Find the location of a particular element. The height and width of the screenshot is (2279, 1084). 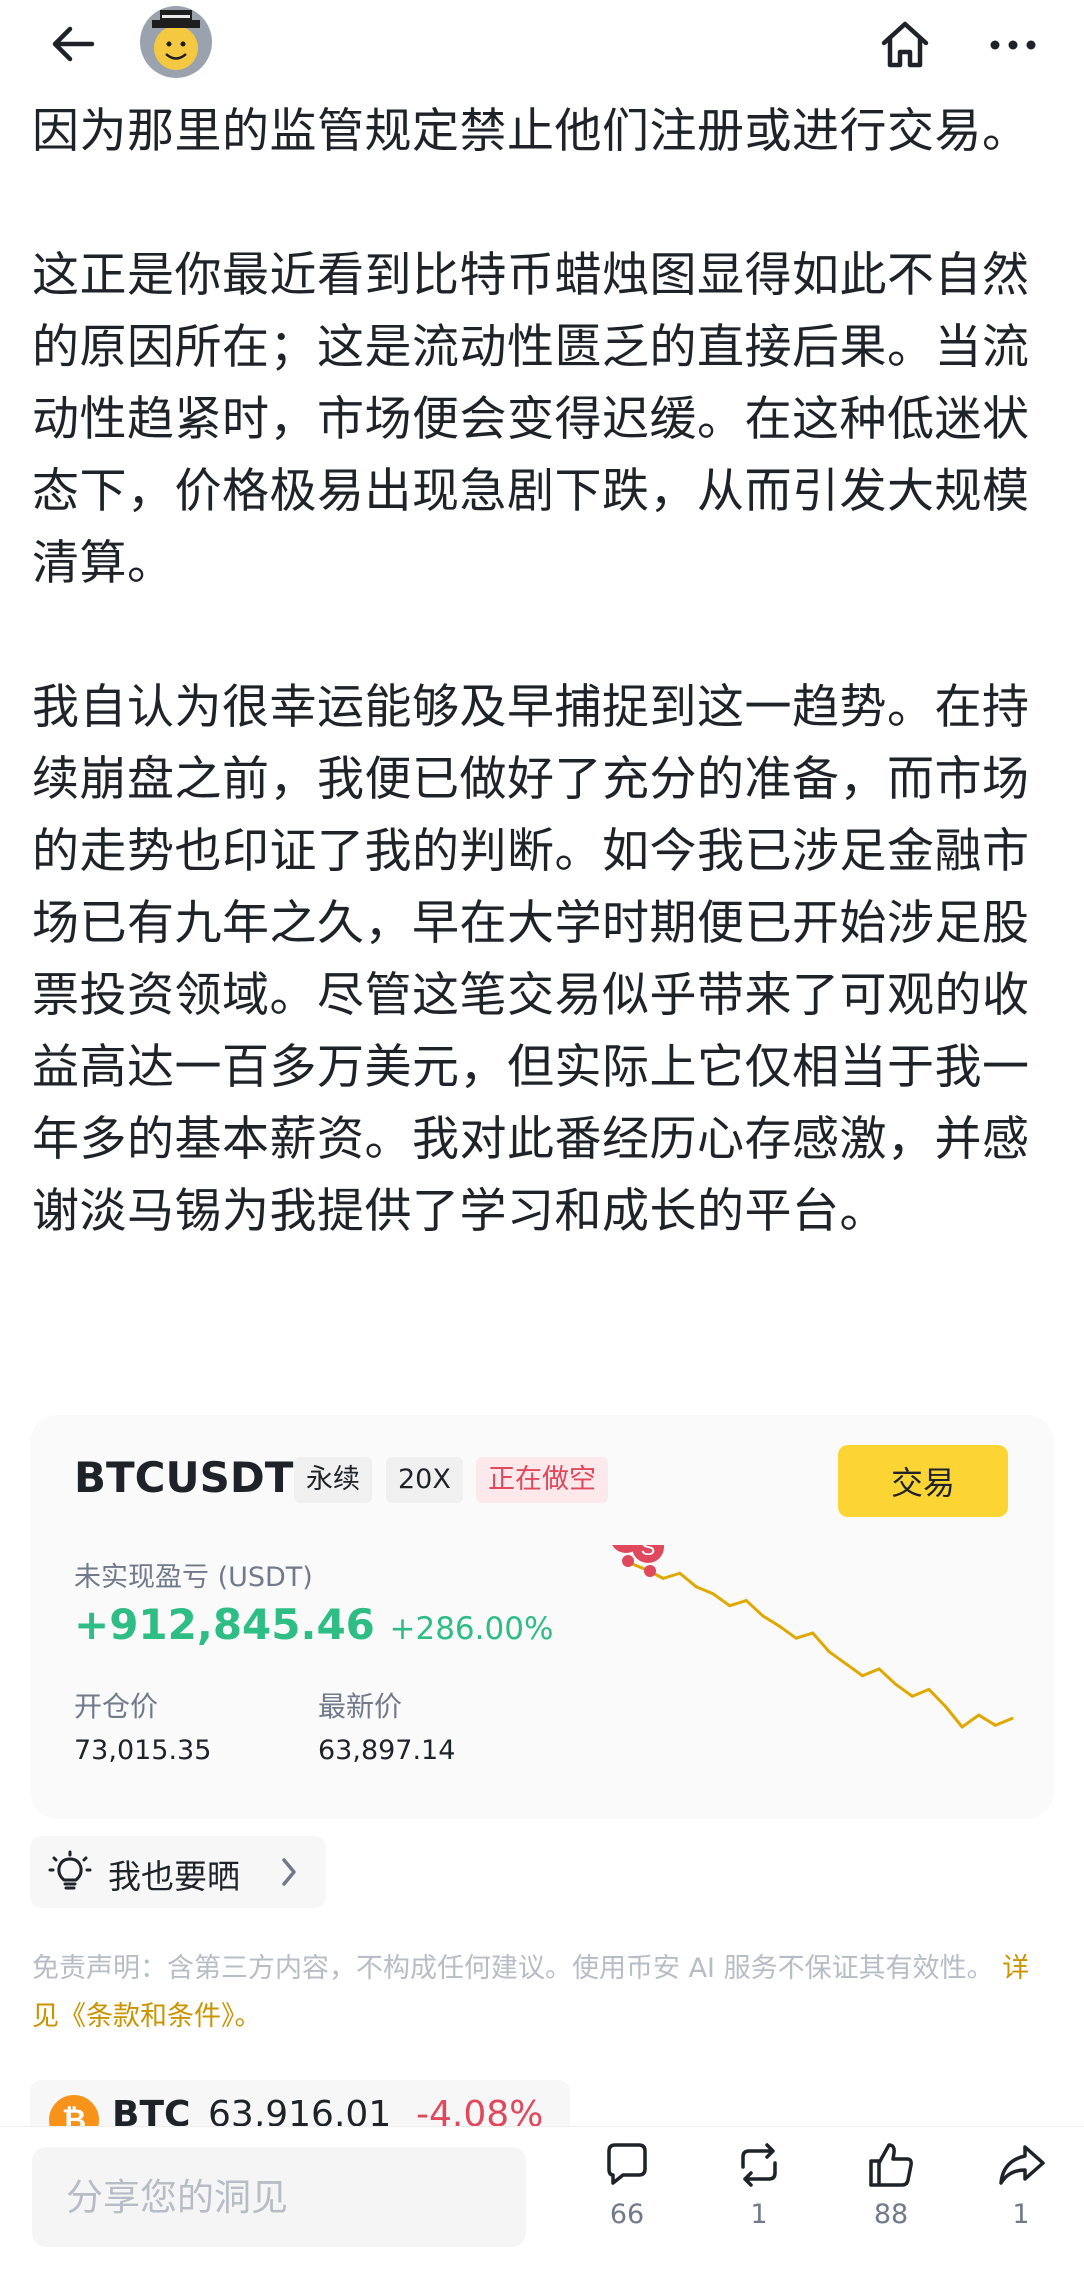

more-dots-icon is located at coordinates (1013, 45).